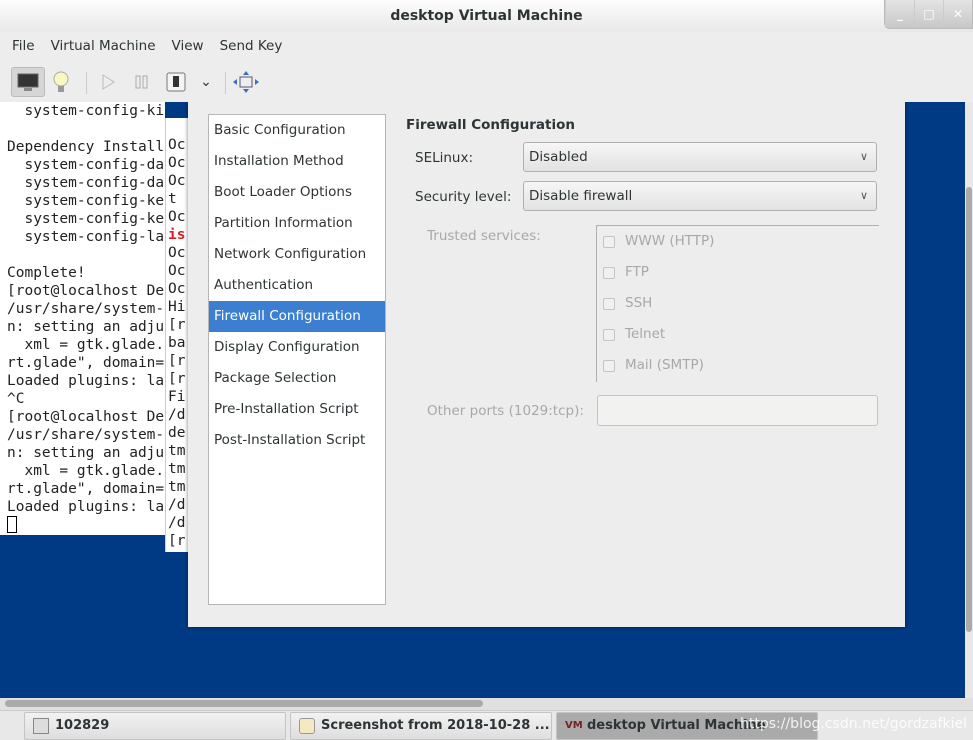 The height and width of the screenshot is (740, 973). What do you see at coordinates (297, 347) in the screenshot?
I see `section-item: Display Configuration` at bounding box center [297, 347].